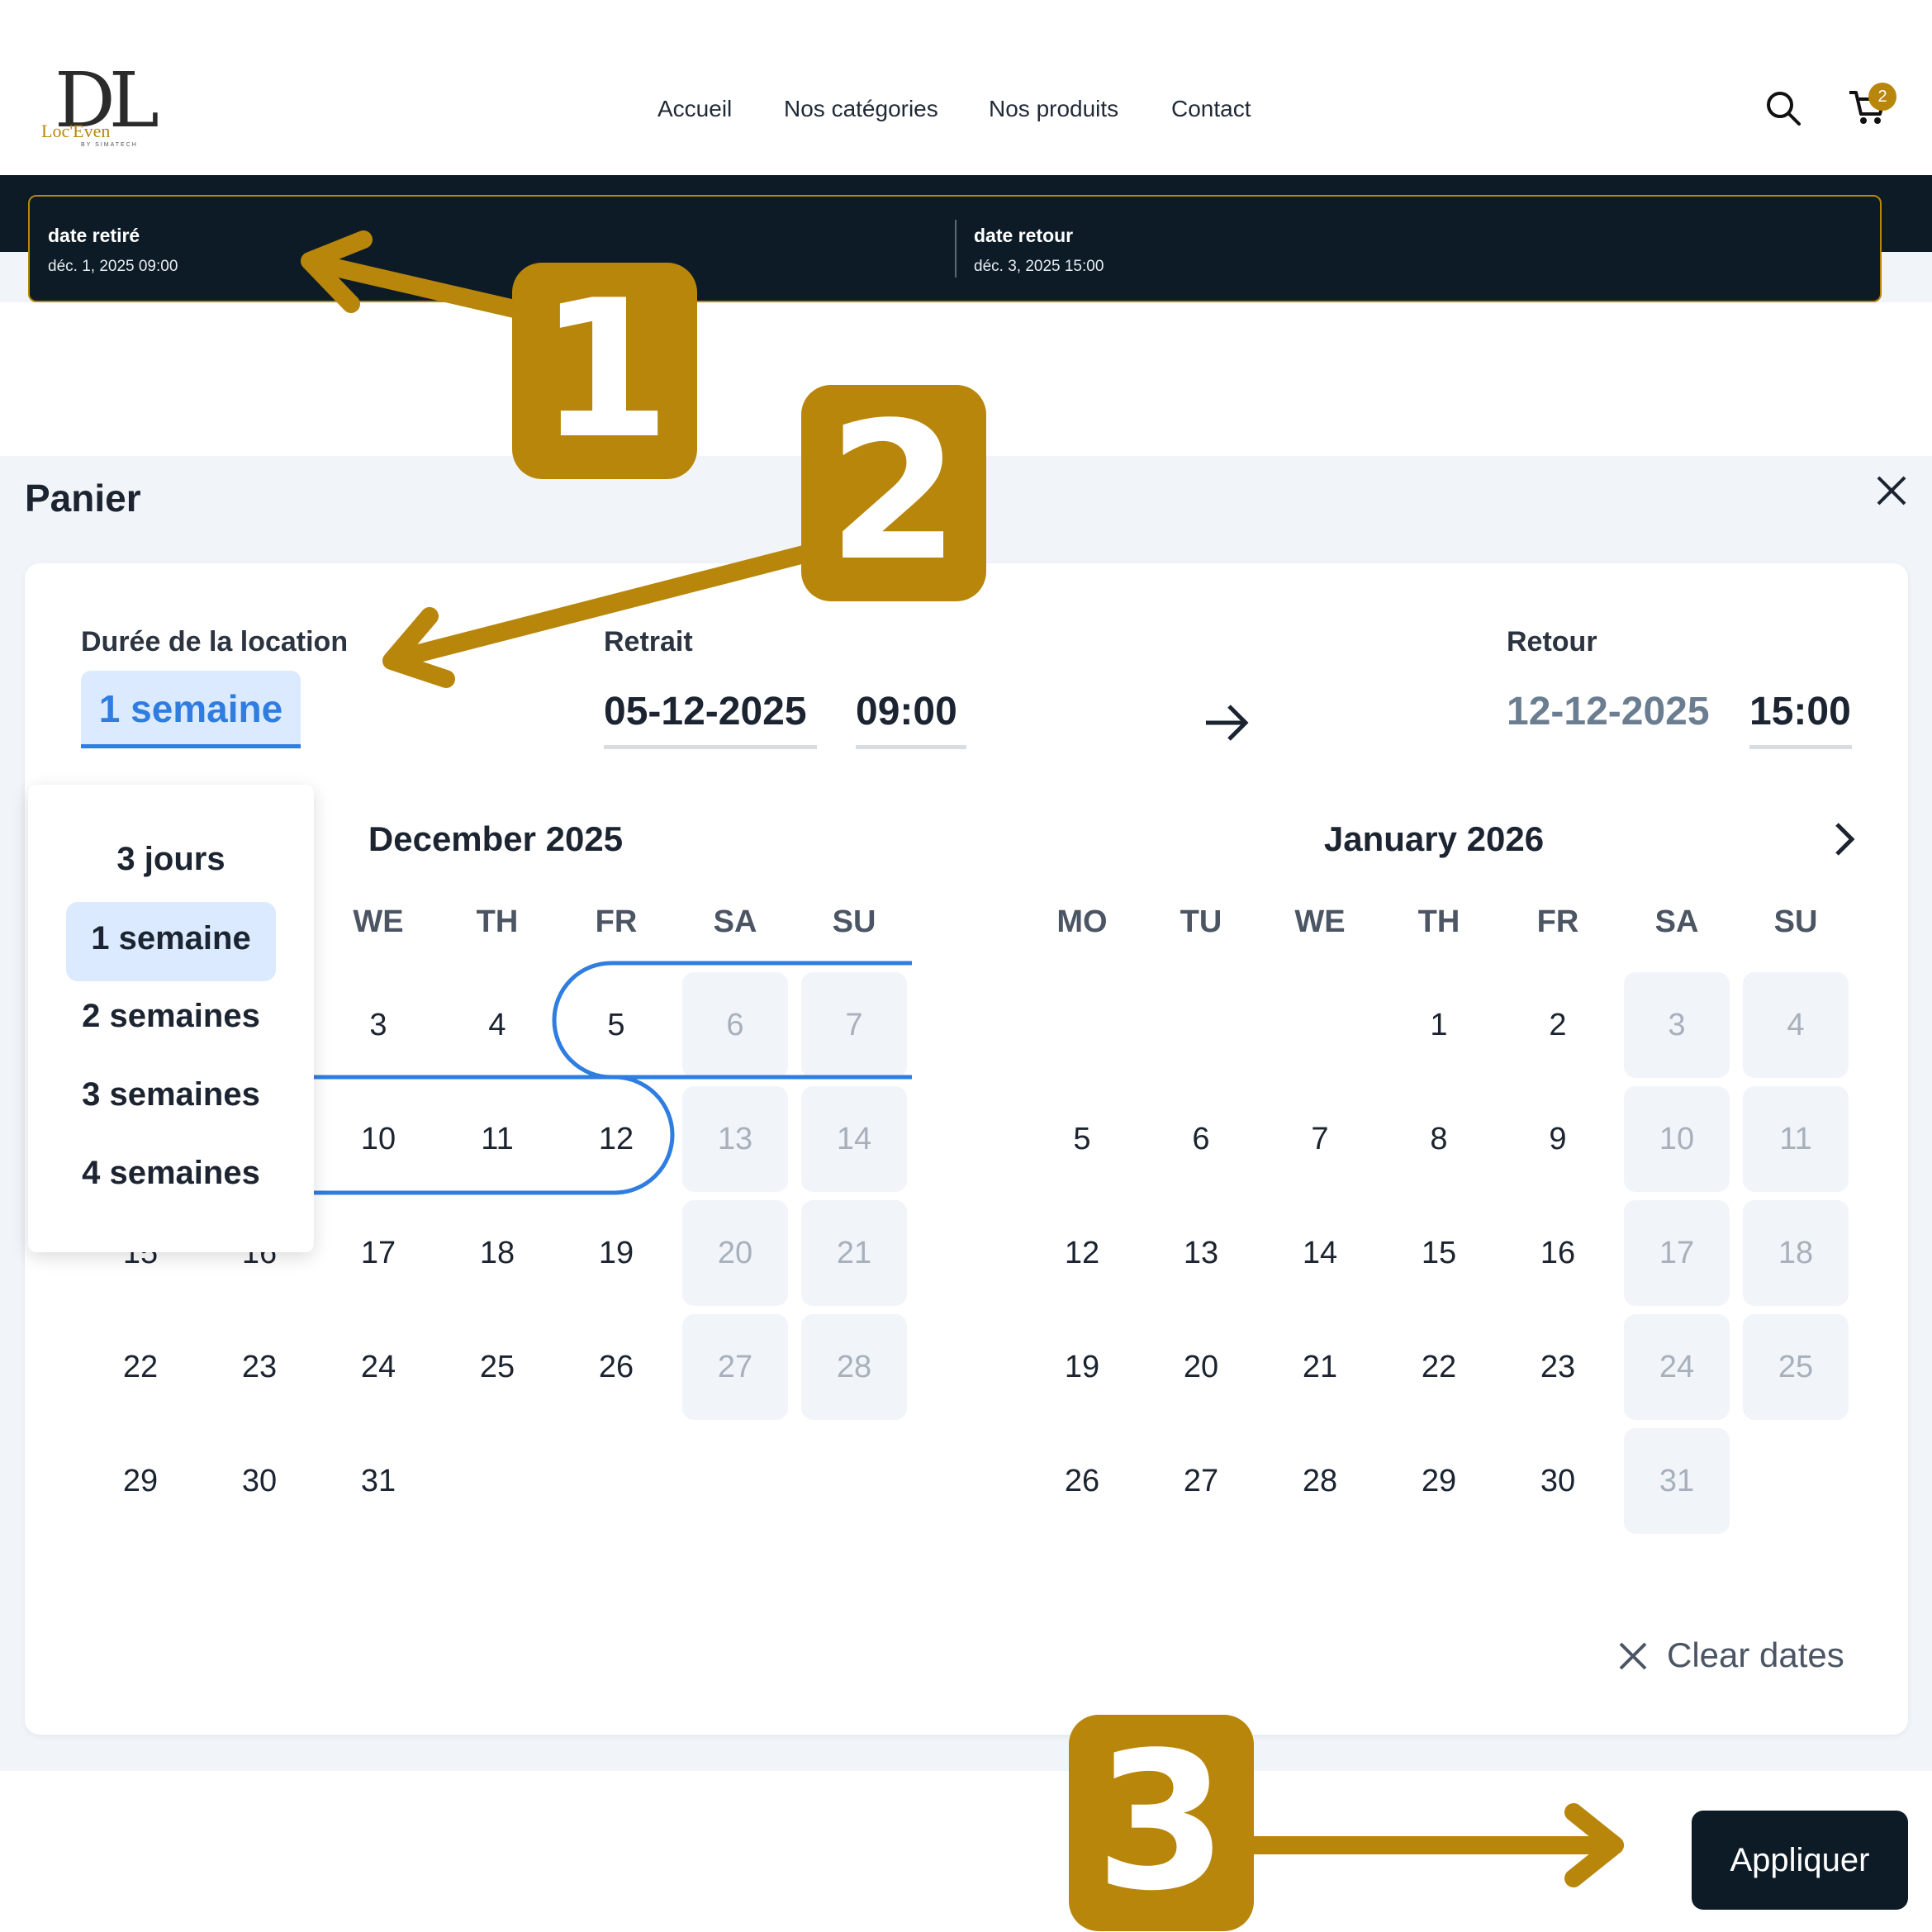  What do you see at coordinates (1039, 267) in the screenshot?
I see `return-date-value: déc. 3, 2025 15:00` at bounding box center [1039, 267].